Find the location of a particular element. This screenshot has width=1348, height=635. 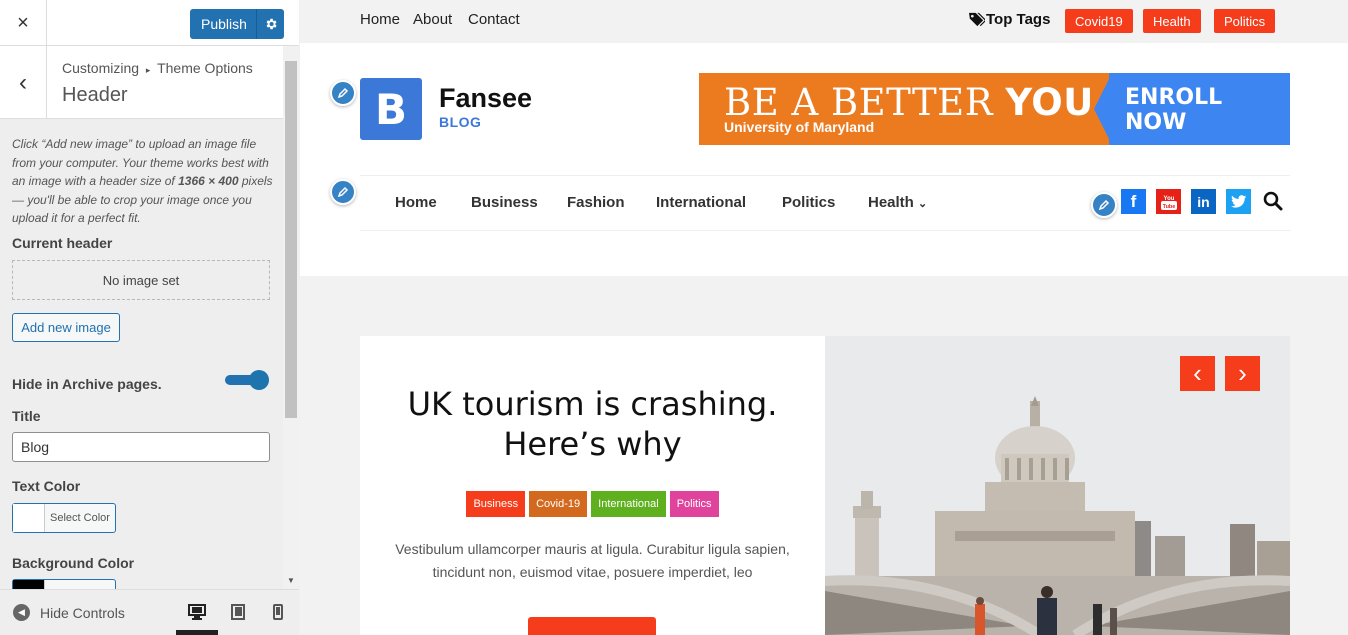

nav-fashion: Fashion is located at coordinates (596, 202).